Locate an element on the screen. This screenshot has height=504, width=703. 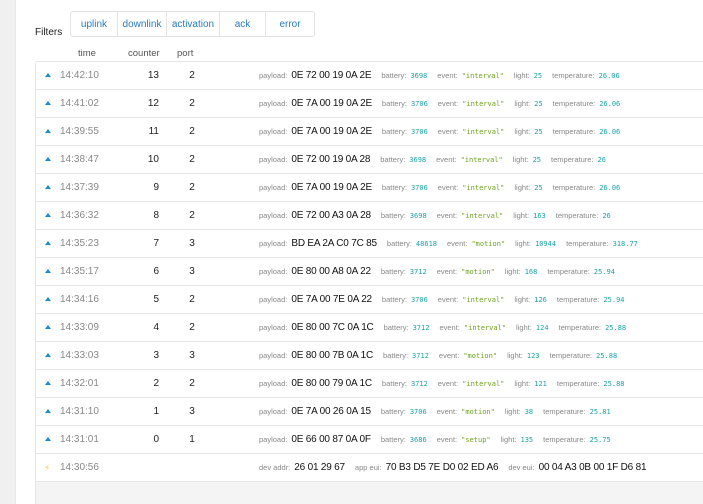
filter-error-button: error is located at coordinates (290, 24).